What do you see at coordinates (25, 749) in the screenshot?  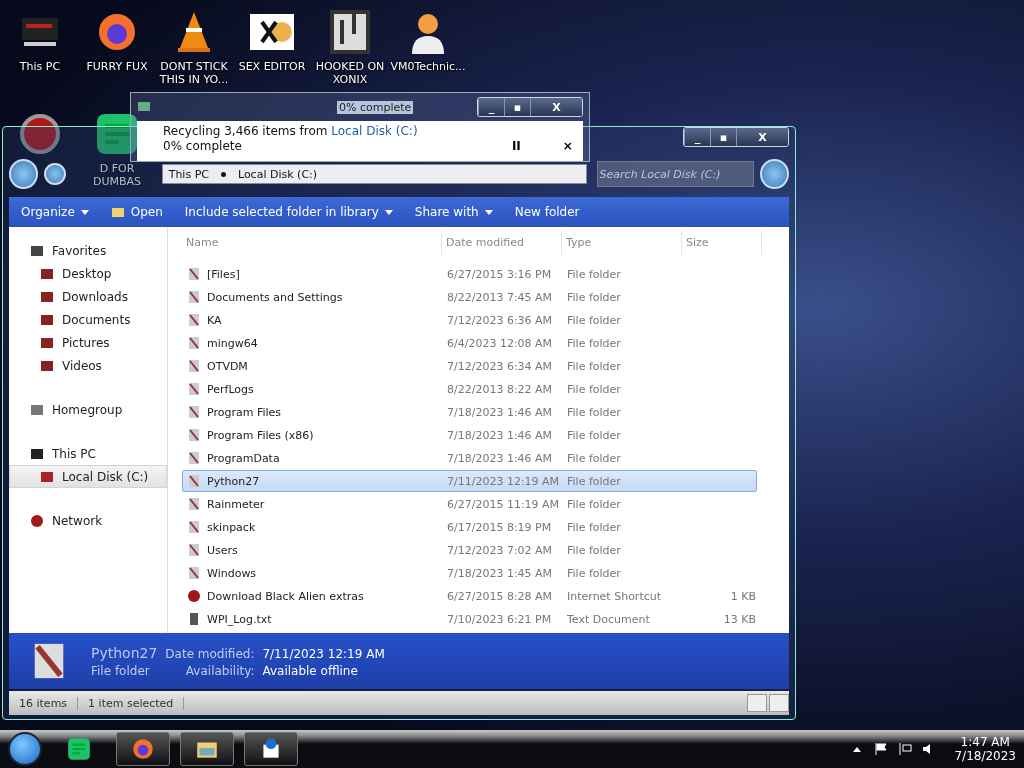 I see `start-button` at bounding box center [25, 749].